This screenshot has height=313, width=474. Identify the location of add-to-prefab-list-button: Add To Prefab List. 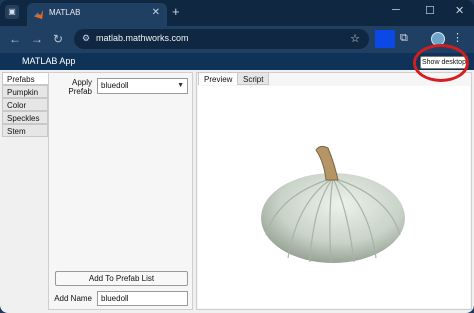
(121, 278).